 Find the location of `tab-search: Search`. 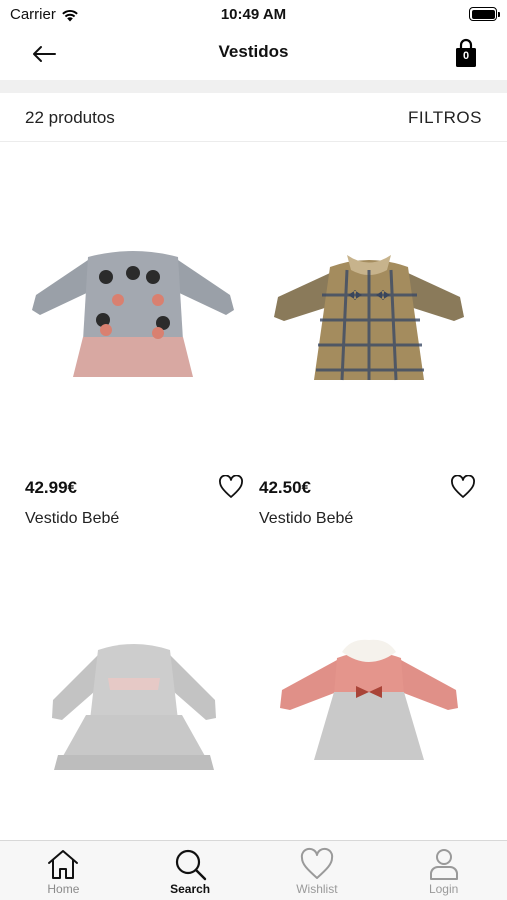

tab-search: Search is located at coordinates (190, 870).